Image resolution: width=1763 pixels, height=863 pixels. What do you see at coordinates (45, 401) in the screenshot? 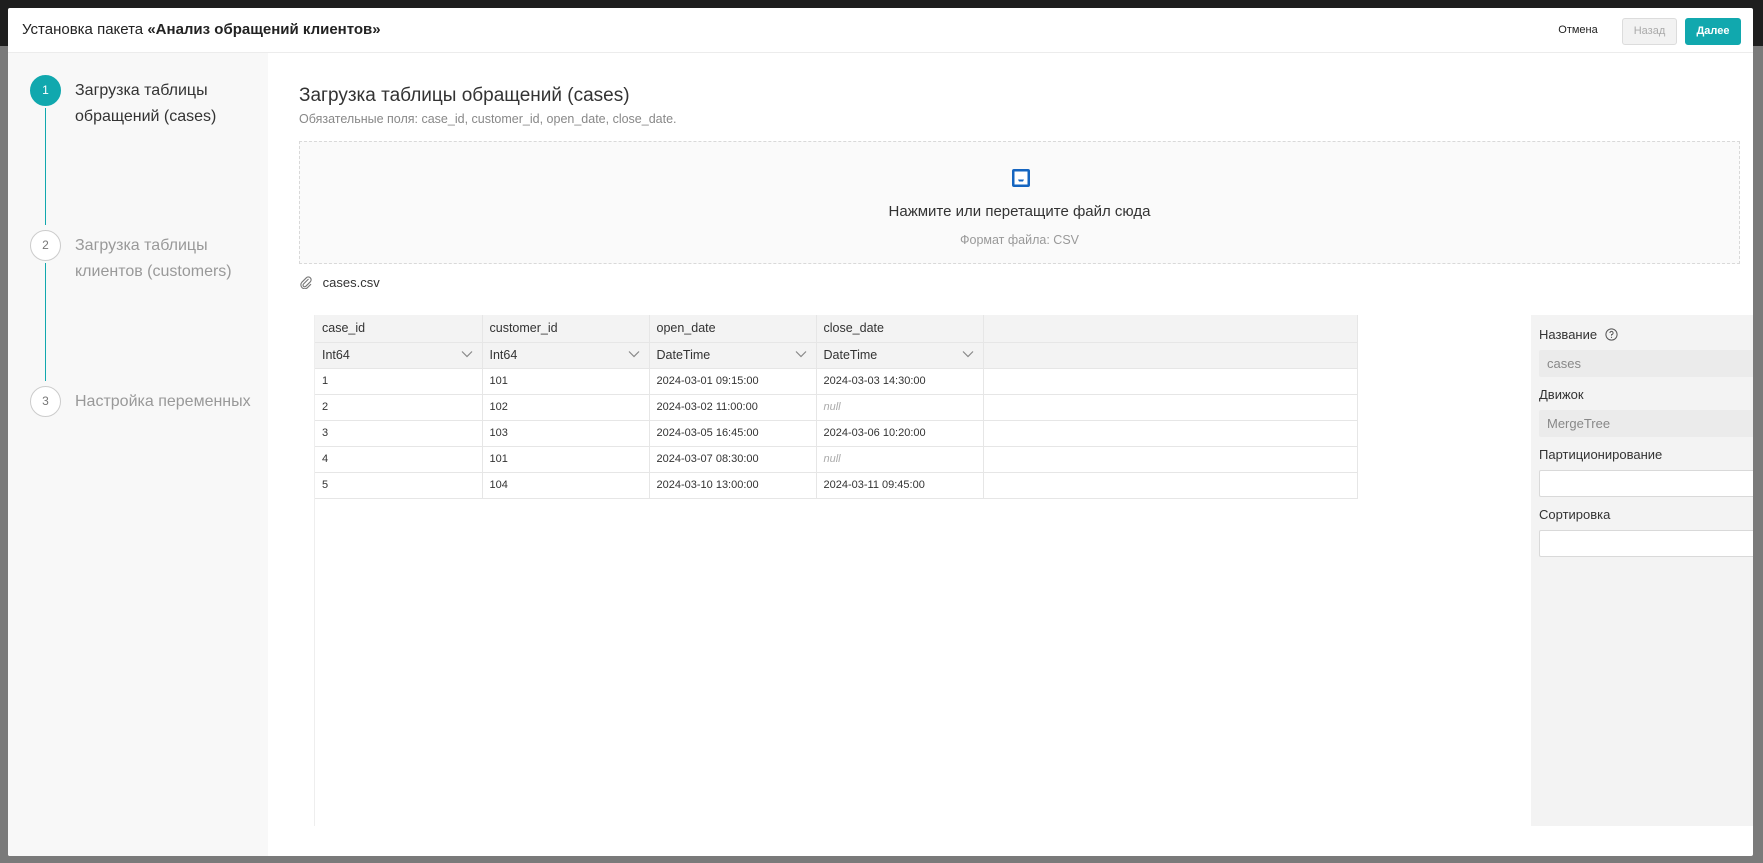
I see `step-3-circle: 3` at bounding box center [45, 401].